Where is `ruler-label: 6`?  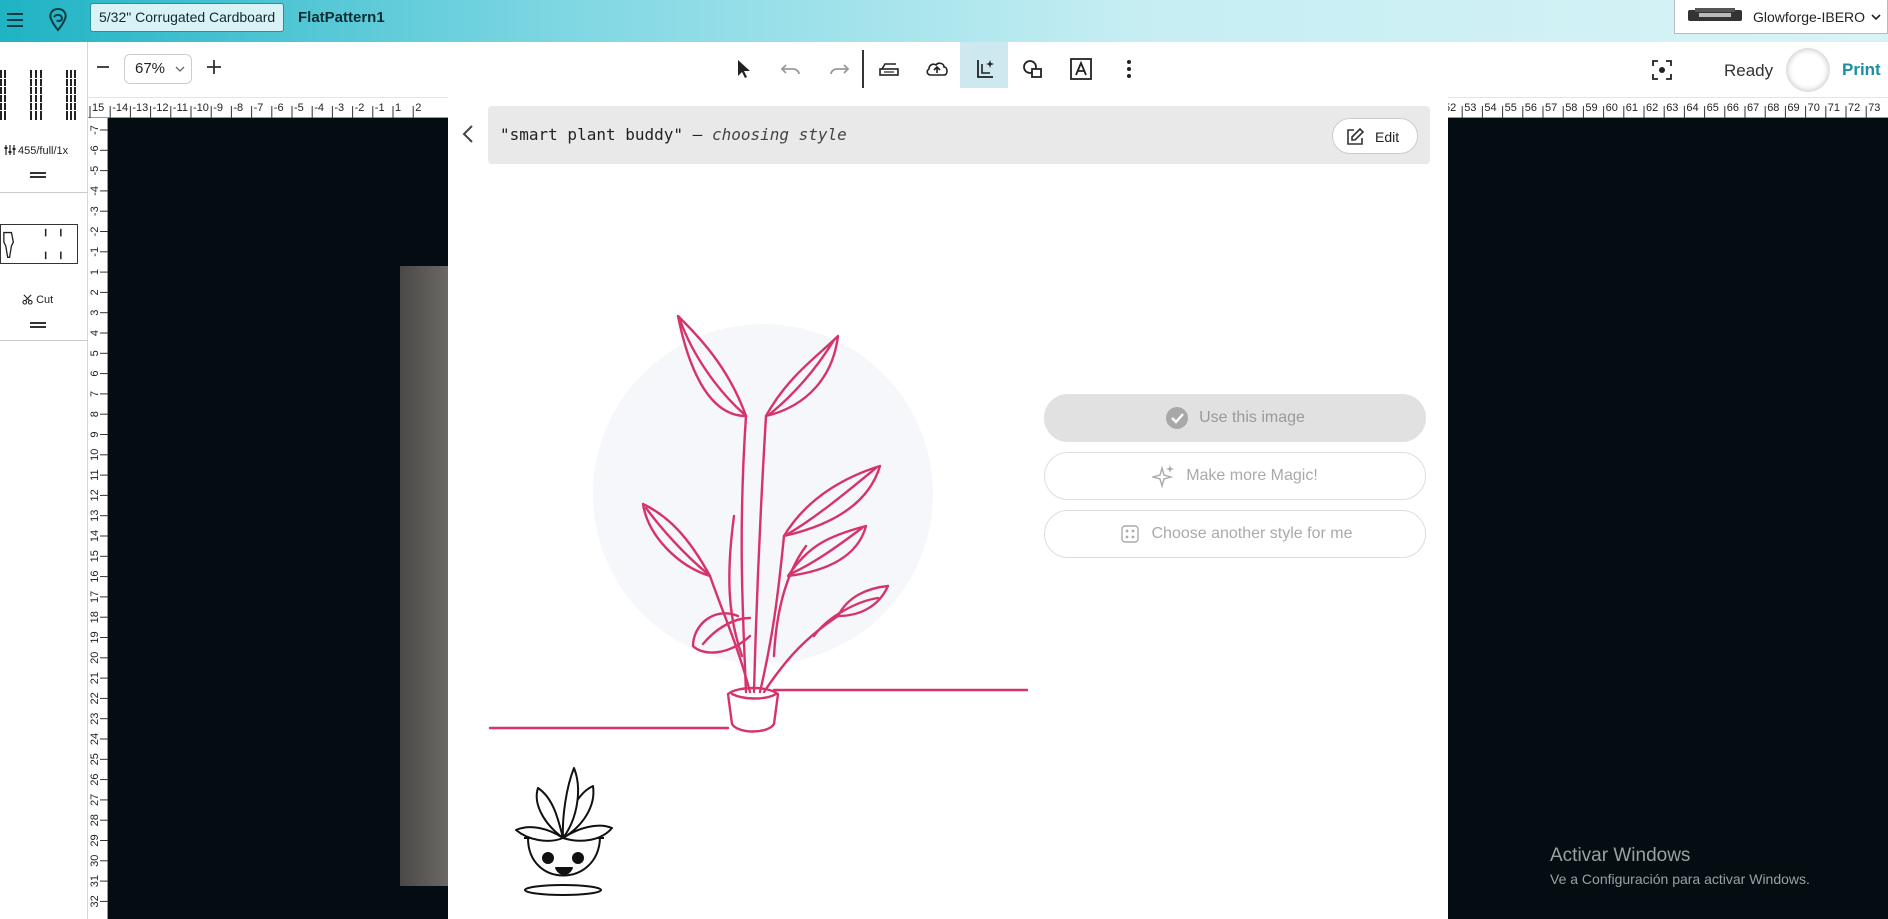 ruler-label: 6 is located at coordinates (95, 374).